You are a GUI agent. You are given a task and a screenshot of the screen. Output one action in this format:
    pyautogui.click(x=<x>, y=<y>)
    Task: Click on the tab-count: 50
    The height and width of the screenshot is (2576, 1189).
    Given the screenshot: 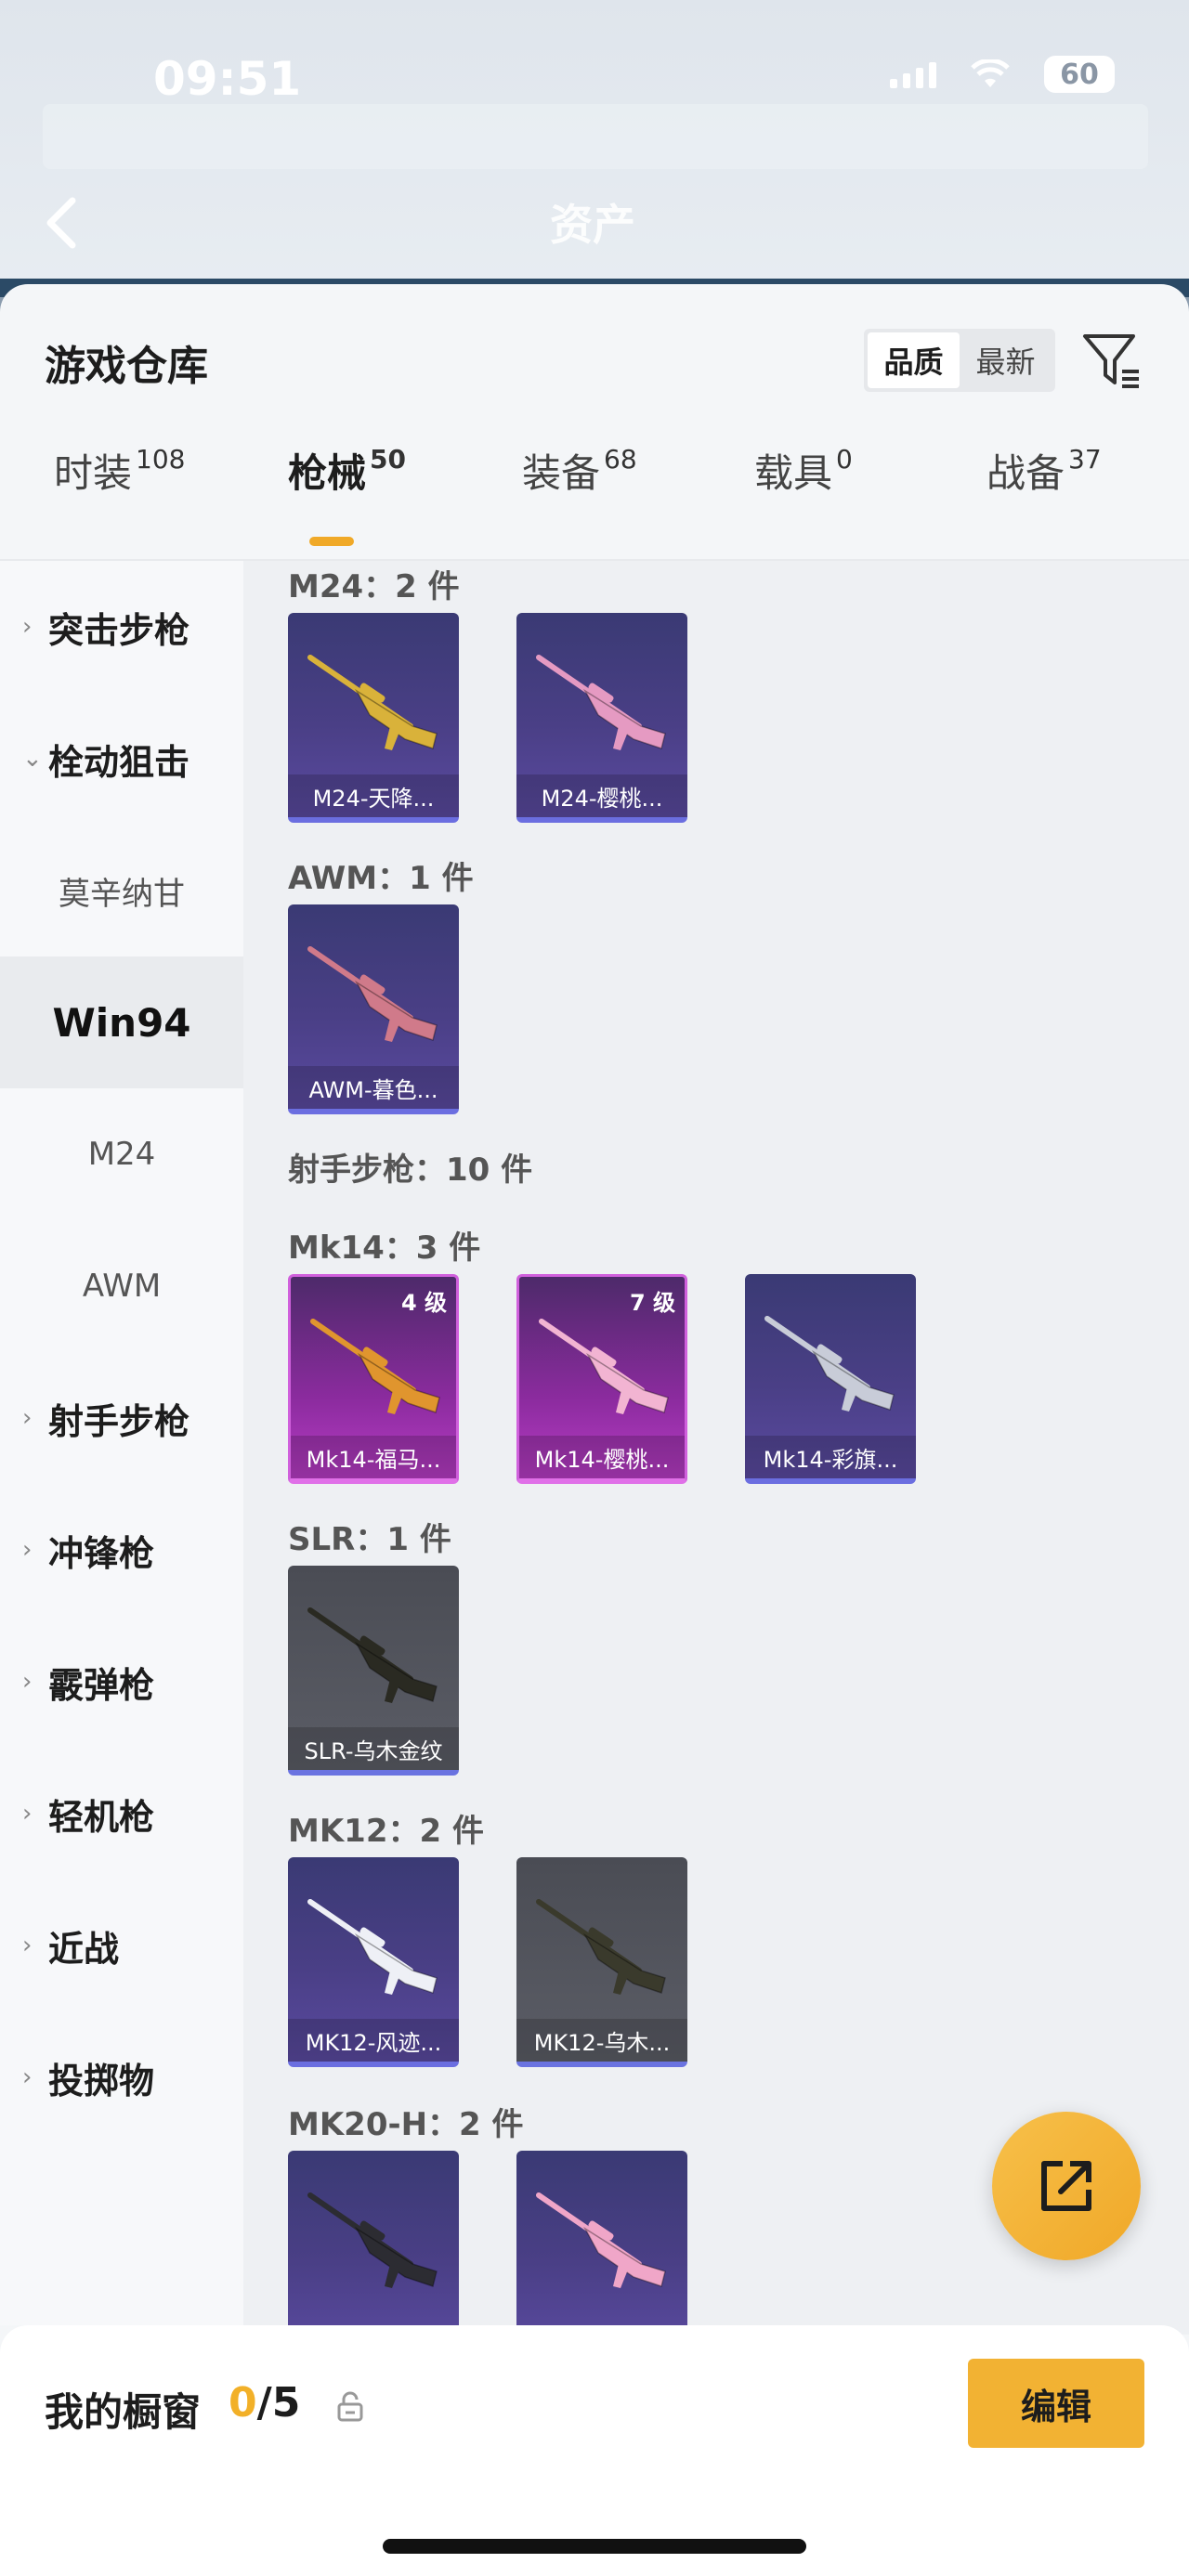 What is the action you would take?
    pyautogui.click(x=388, y=460)
    